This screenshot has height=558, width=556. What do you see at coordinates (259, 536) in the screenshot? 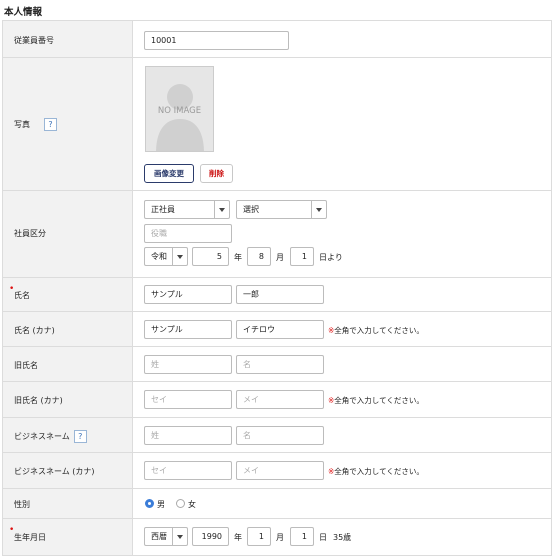
I see `birth-month-input: 1` at bounding box center [259, 536].